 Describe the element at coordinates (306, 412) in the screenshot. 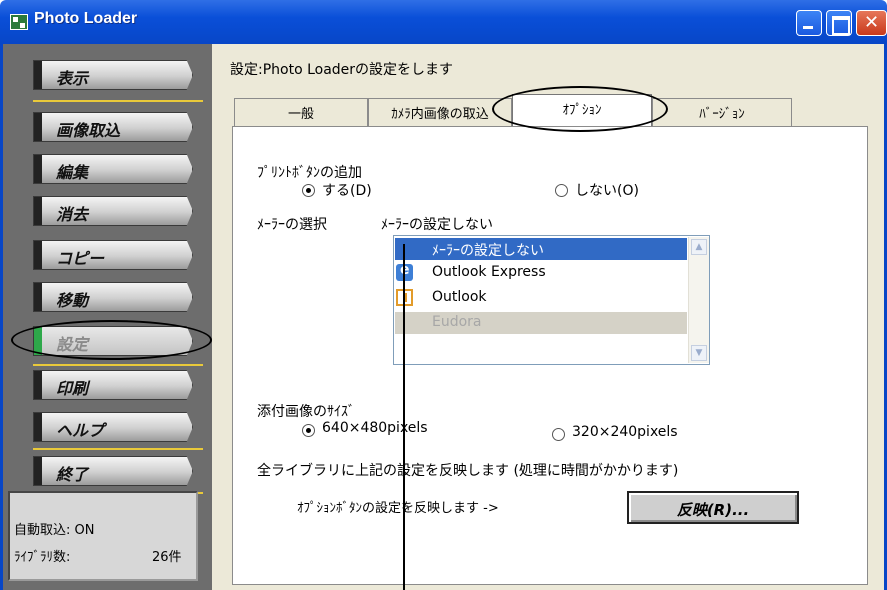

I see `attach-size-label: 添付画像のｻｲｽﾞ` at that location.